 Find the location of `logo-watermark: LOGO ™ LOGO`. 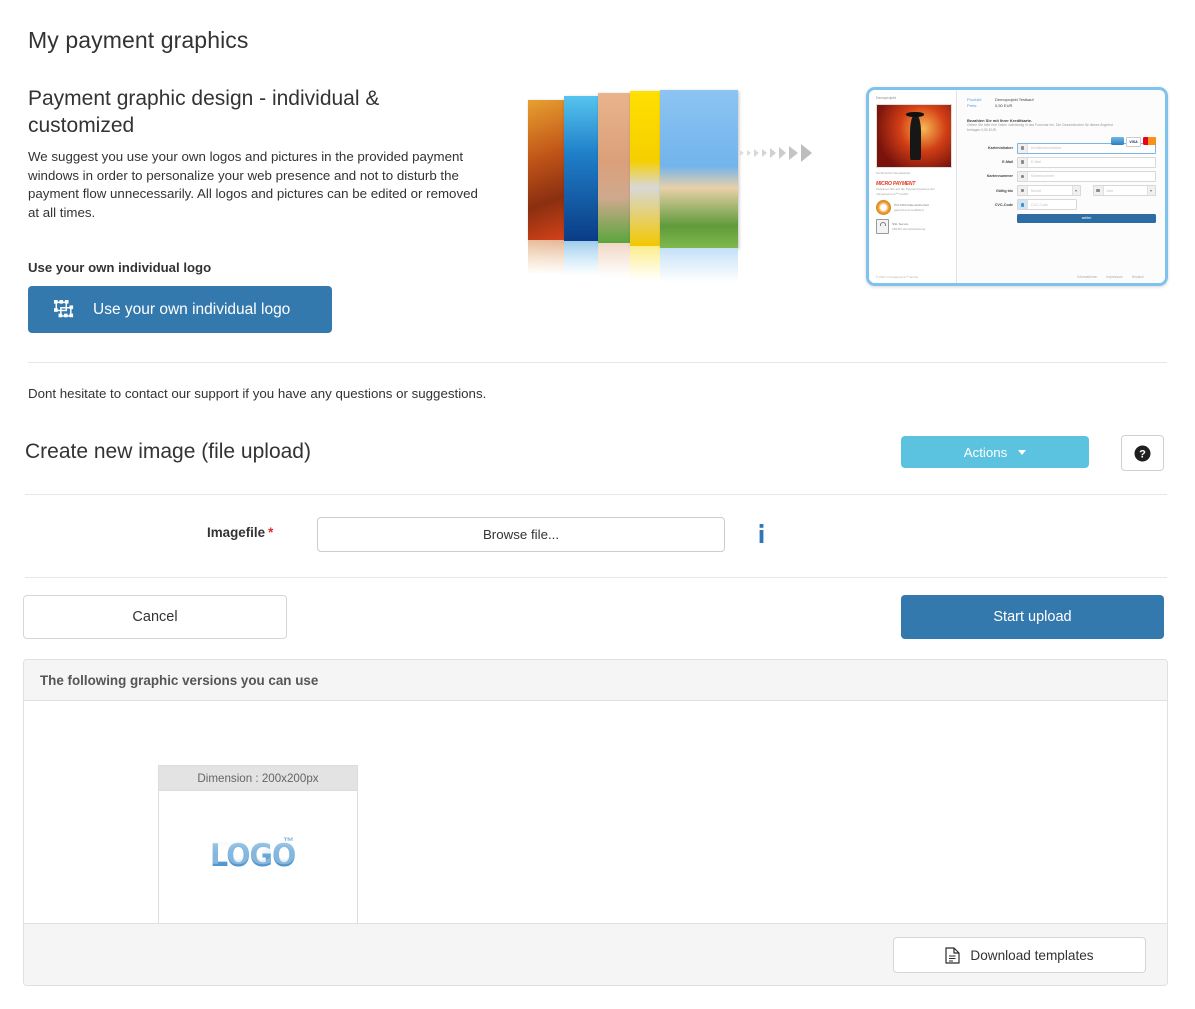

logo-watermark: LOGO ™ LOGO is located at coordinates (258, 866).